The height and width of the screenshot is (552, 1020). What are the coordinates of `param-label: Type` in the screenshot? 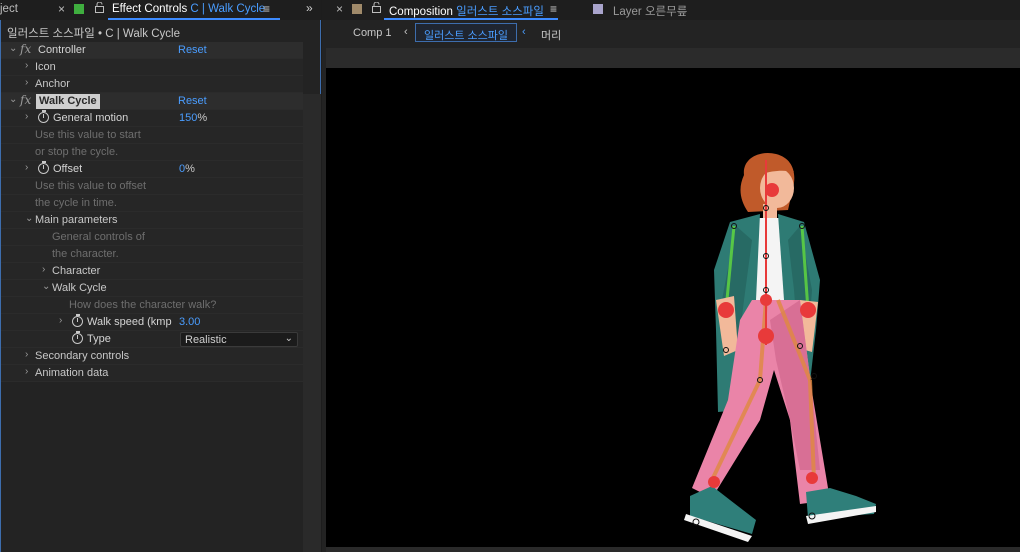 It's located at (99, 339).